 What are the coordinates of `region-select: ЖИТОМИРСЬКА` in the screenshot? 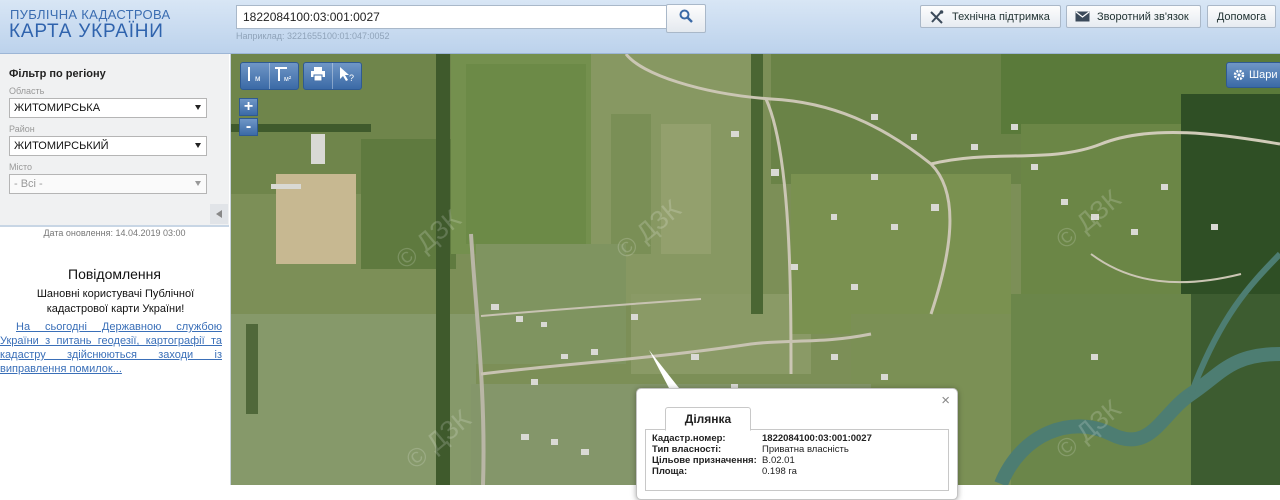 It's located at (108, 108).